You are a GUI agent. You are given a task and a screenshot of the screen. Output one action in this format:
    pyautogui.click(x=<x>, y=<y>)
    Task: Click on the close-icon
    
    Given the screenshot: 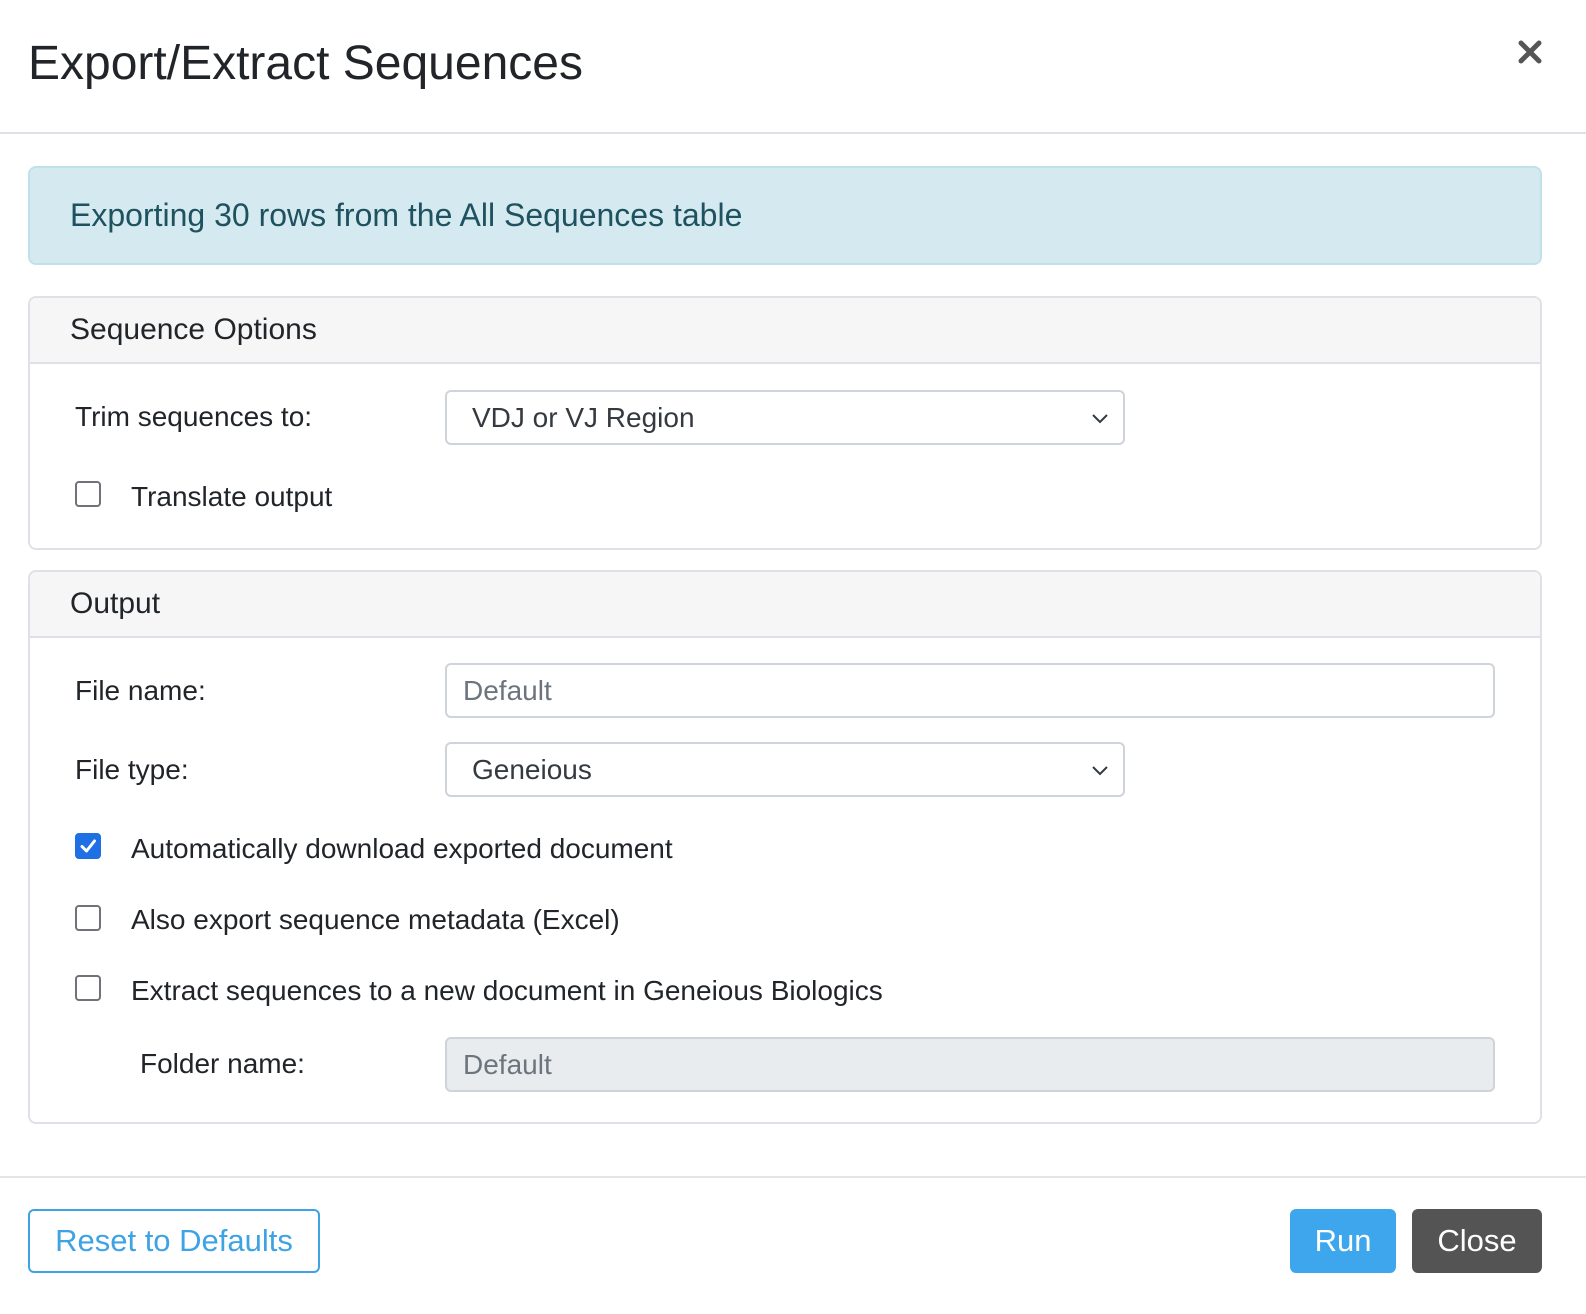 What is the action you would take?
    pyautogui.click(x=1530, y=52)
    